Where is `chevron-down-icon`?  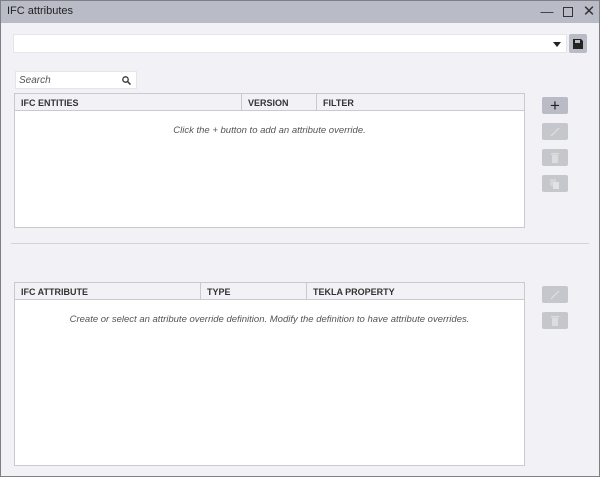
chevron-down-icon is located at coordinates (557, 44).